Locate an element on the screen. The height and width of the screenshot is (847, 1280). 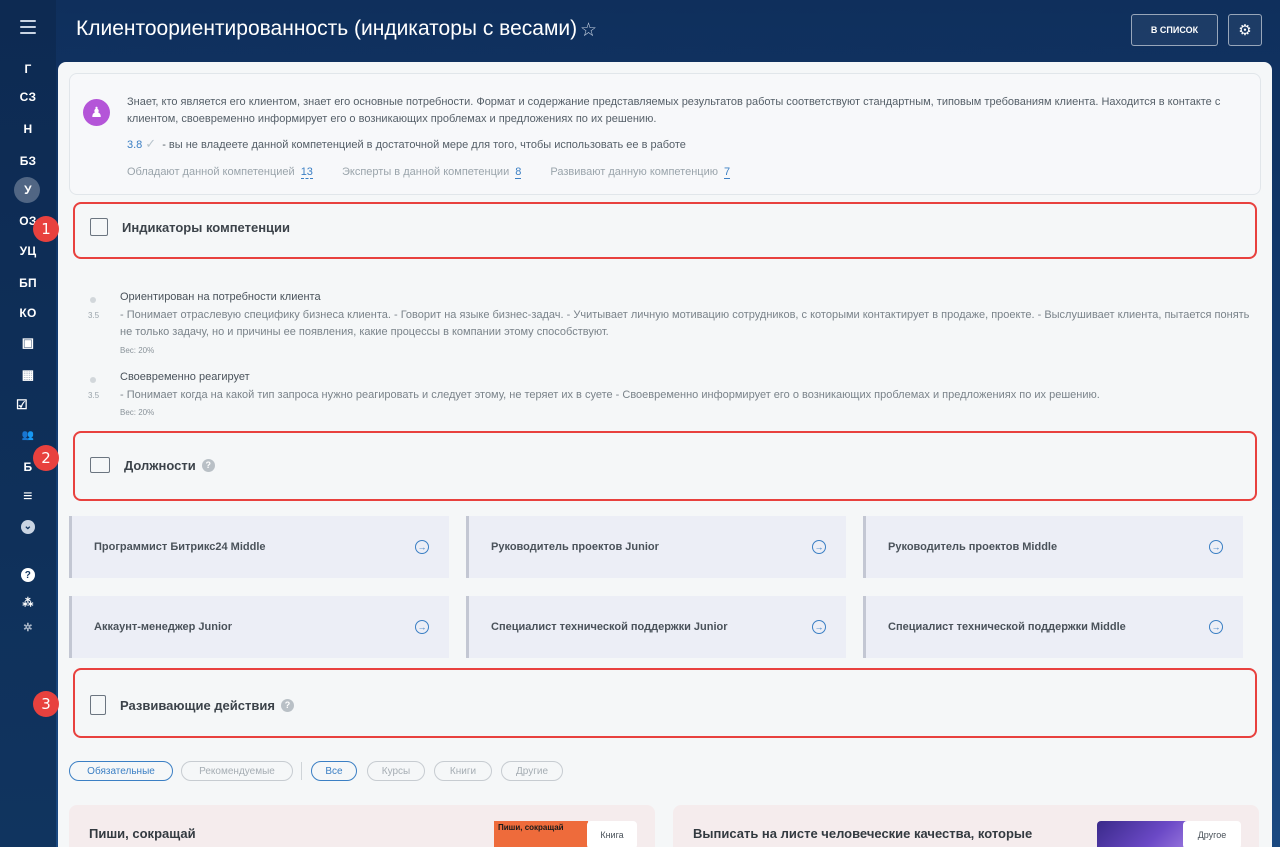
position-card: Специалист технической поддержки Junior → is located at coordinates (656, 627).